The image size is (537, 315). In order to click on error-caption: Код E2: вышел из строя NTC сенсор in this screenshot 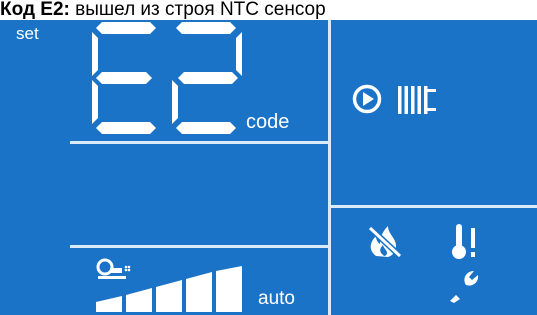, I will do `click(268, 10)`.